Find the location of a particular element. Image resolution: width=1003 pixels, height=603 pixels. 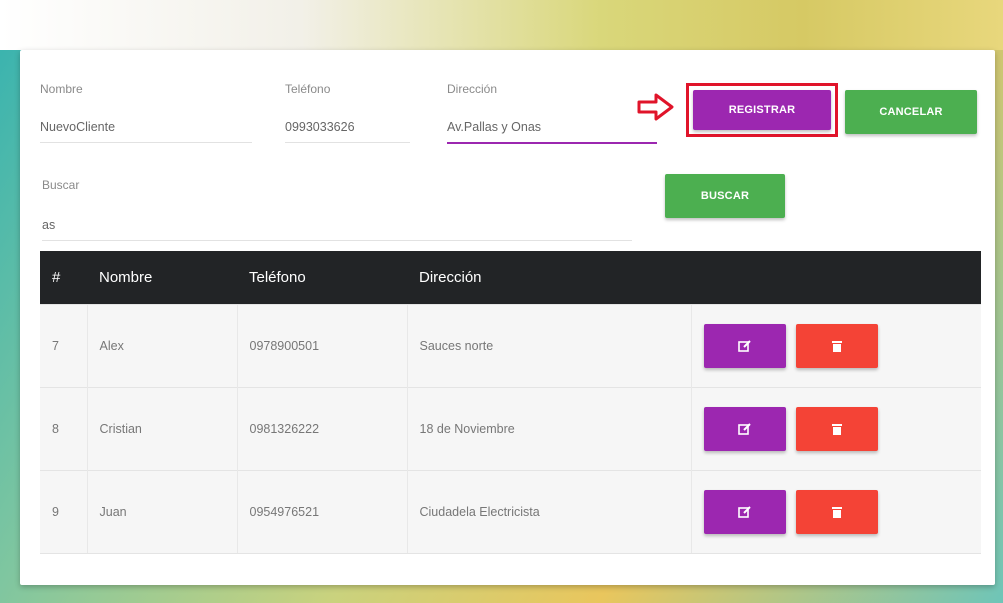

telefono-field: Teléfono is located at coordinates (347, 112).